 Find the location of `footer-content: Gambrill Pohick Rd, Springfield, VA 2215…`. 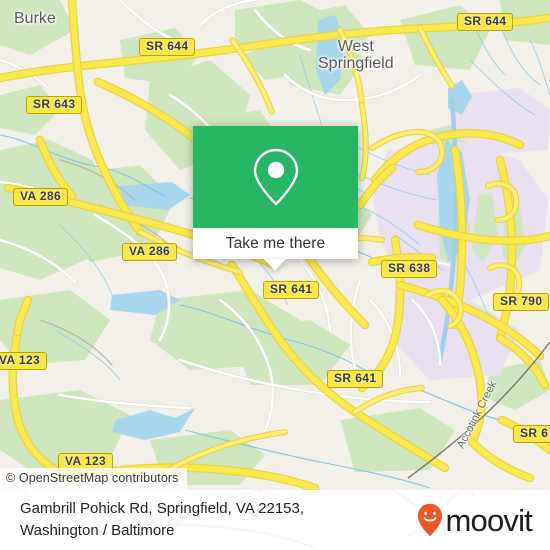

footer-content: Gambrill Pohick Rd, Springfield, VA 2215… is located at coordinates (275, 520).